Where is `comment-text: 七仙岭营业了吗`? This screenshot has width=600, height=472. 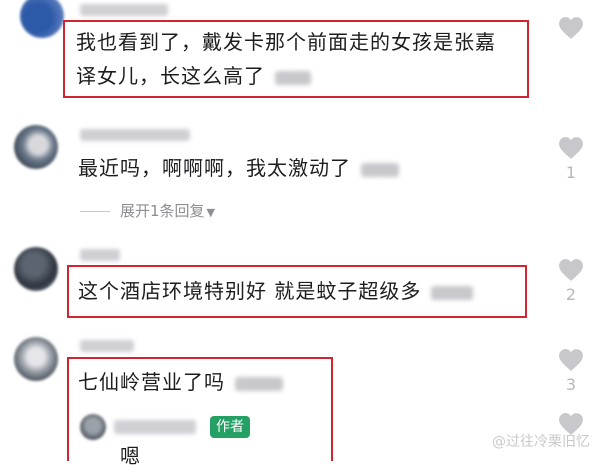 comment-text: 七仙岭营业了吗 is located at coordinates (180, 382).